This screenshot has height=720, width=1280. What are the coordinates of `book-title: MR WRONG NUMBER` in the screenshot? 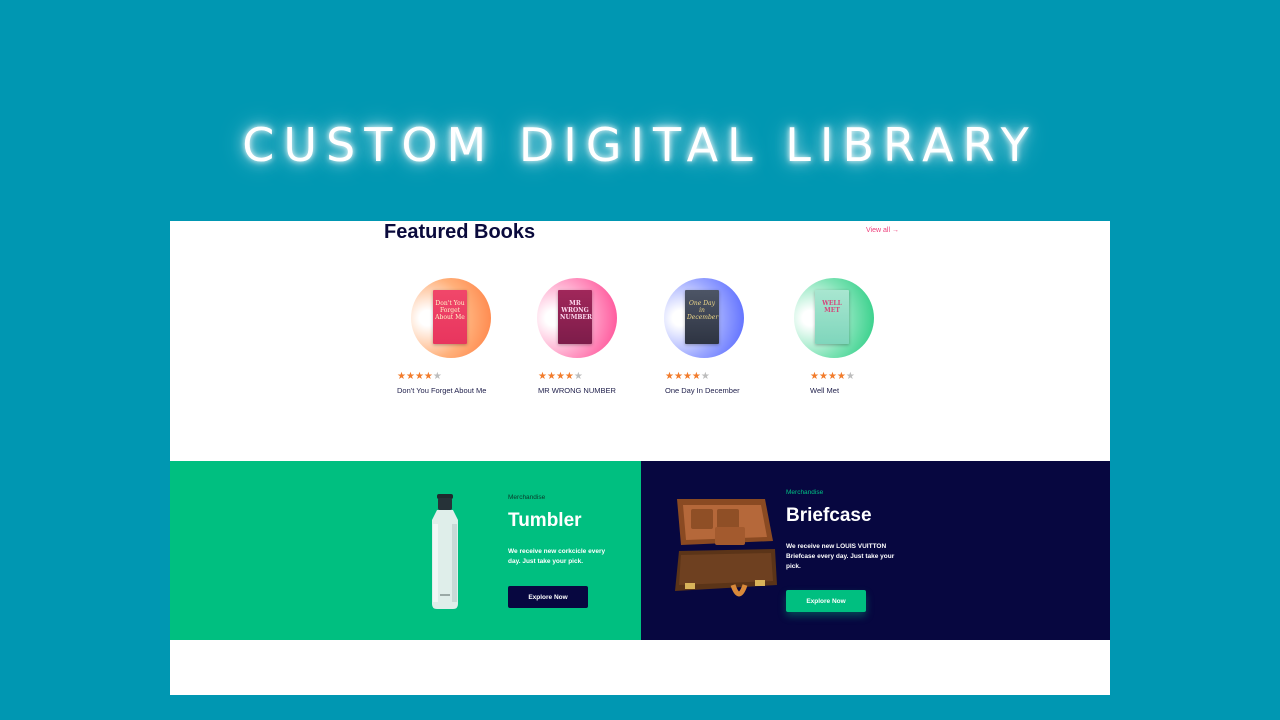 It's located at (577, 390).